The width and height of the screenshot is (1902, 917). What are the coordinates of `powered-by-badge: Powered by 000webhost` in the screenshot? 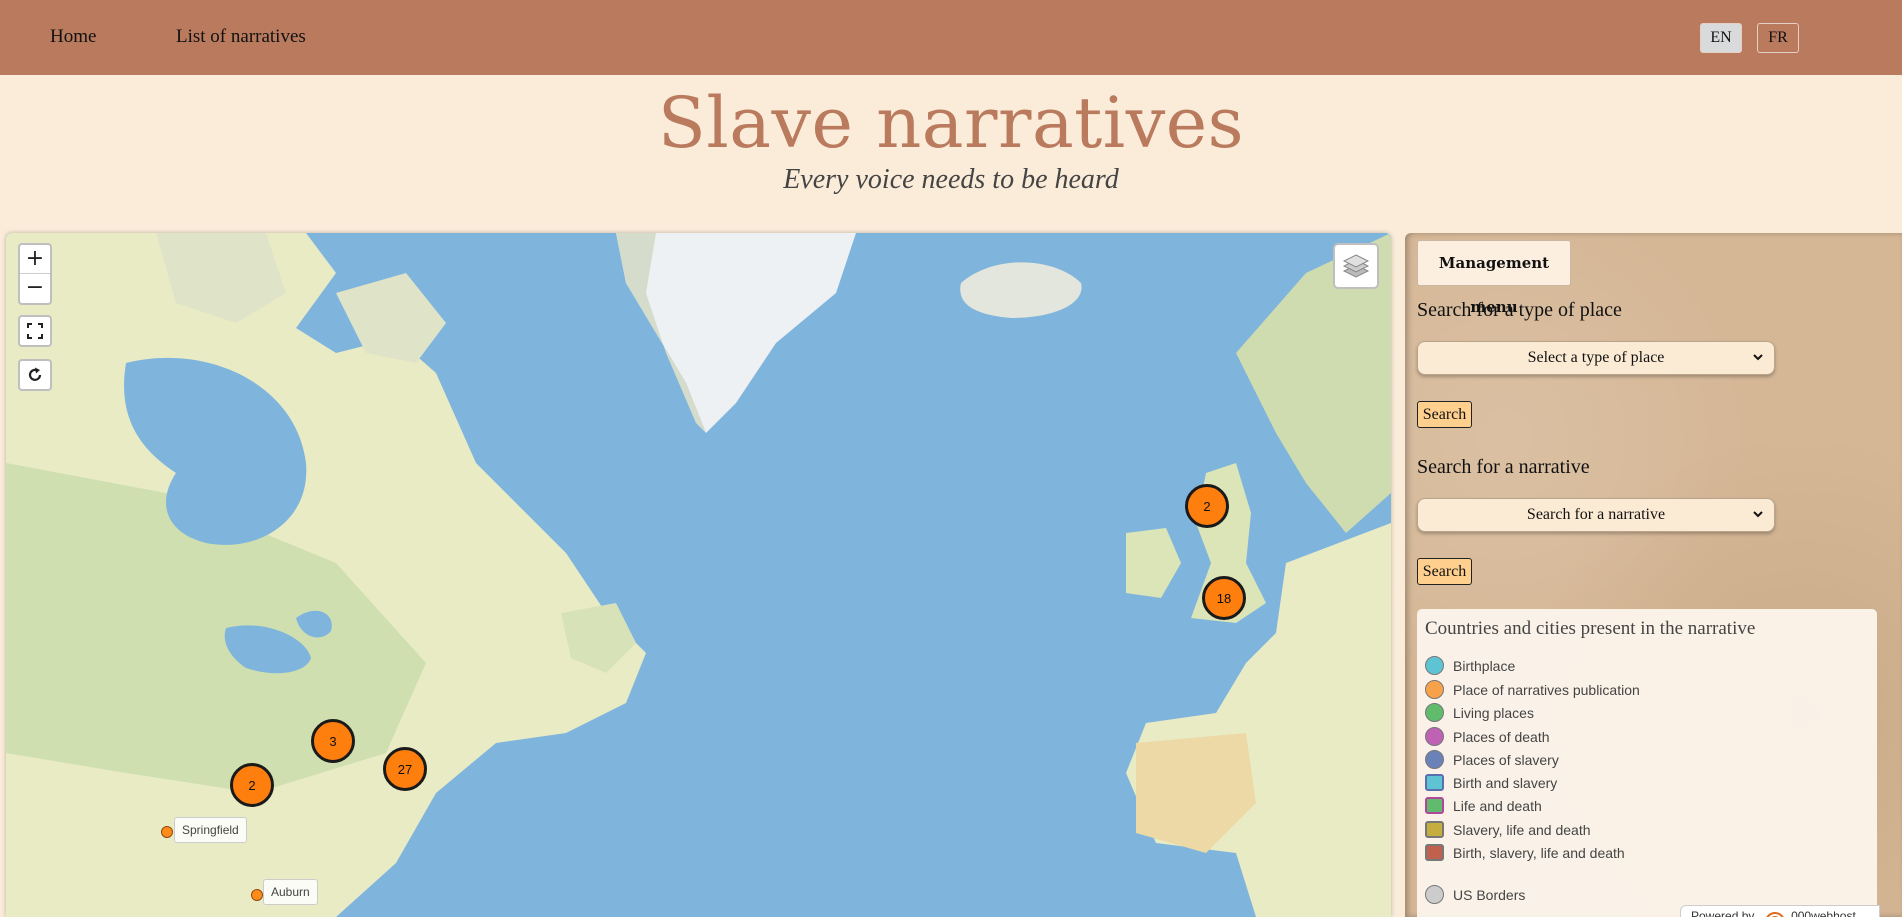 It's located at (1780, 911).